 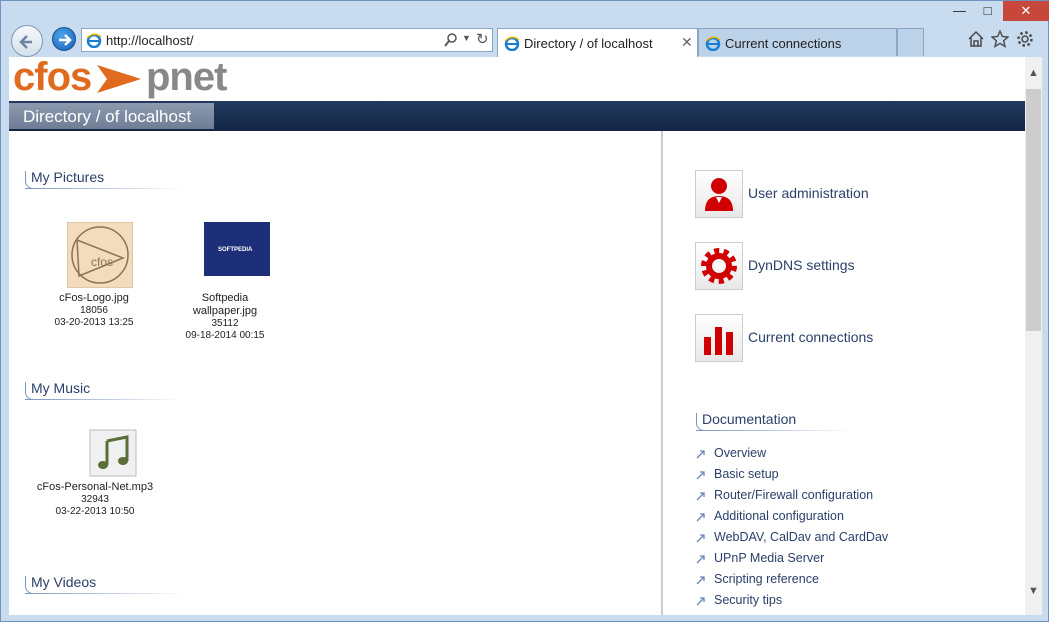 I want to click on image-thumbnail-icon: cfos, so click(x=100, y=255).